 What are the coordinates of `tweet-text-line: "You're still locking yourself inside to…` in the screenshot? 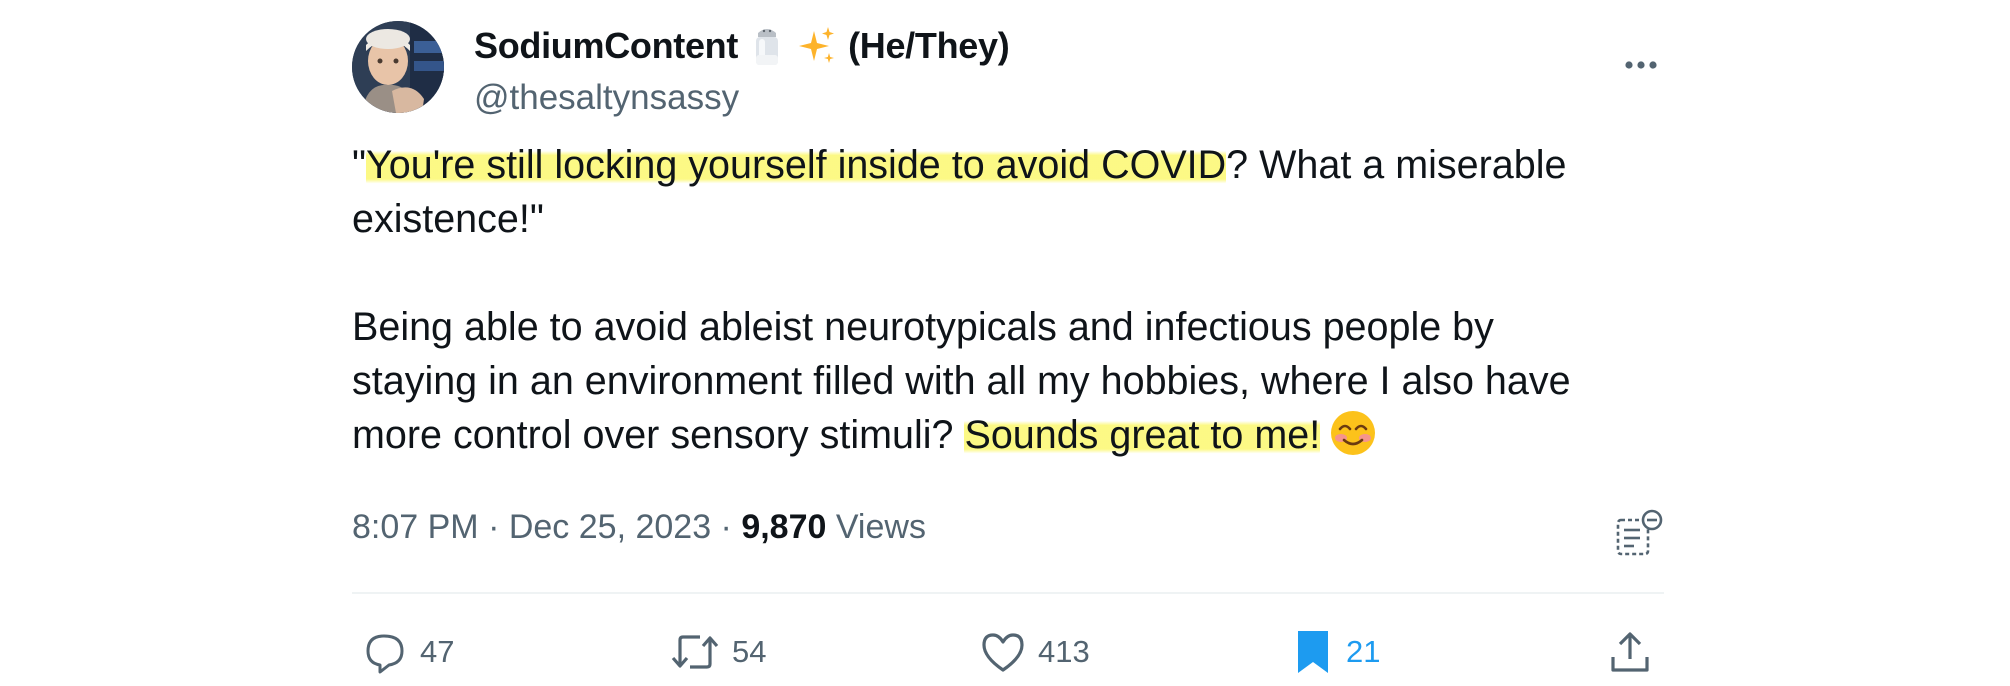 It's located at (1007, 165).